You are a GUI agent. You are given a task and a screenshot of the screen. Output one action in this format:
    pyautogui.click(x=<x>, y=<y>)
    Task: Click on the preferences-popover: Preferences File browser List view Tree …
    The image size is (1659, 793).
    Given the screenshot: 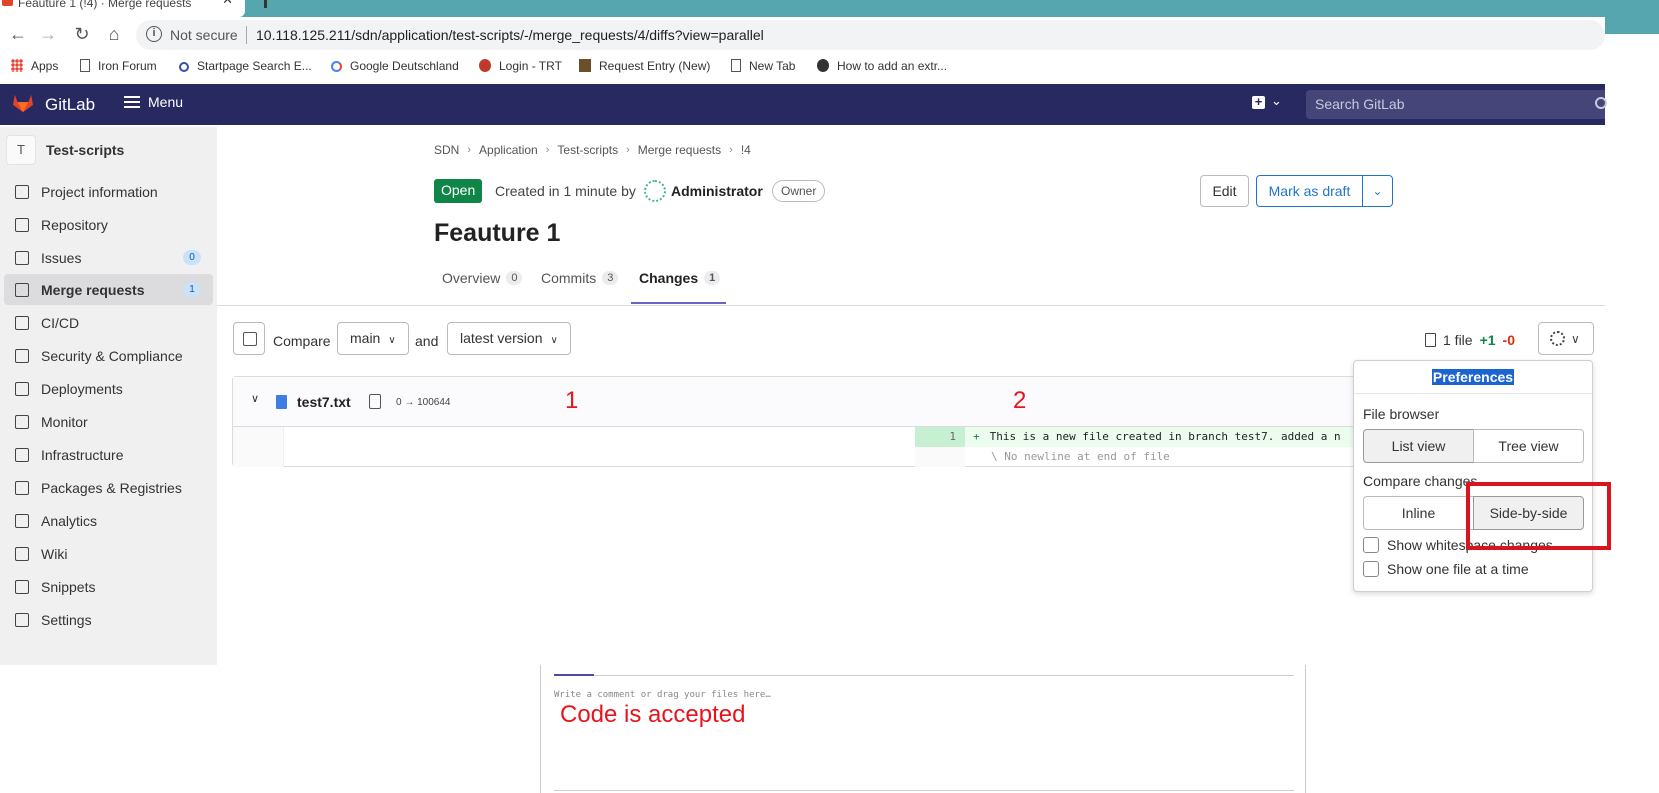 What is the action you would take?
    pyautogui.click(x=1473, y=476)
    